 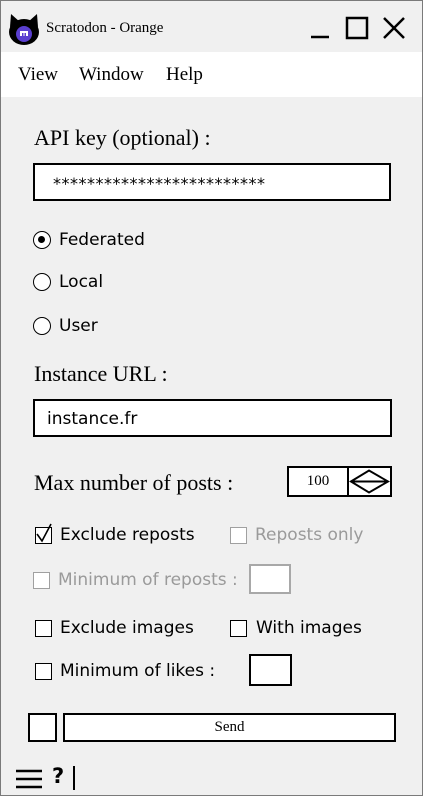 What do you see at coordinates (394, 28) in the screenshot?
I see `close-icon` at bounding box center [394, 28].